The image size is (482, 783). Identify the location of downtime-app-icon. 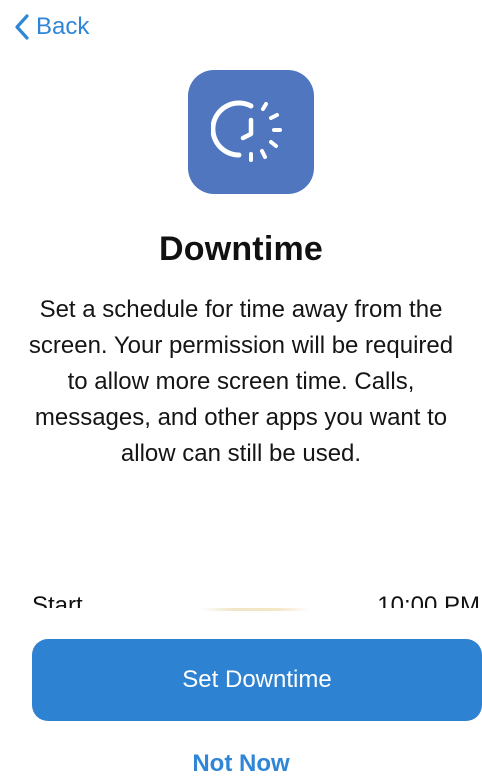
(251, 132).